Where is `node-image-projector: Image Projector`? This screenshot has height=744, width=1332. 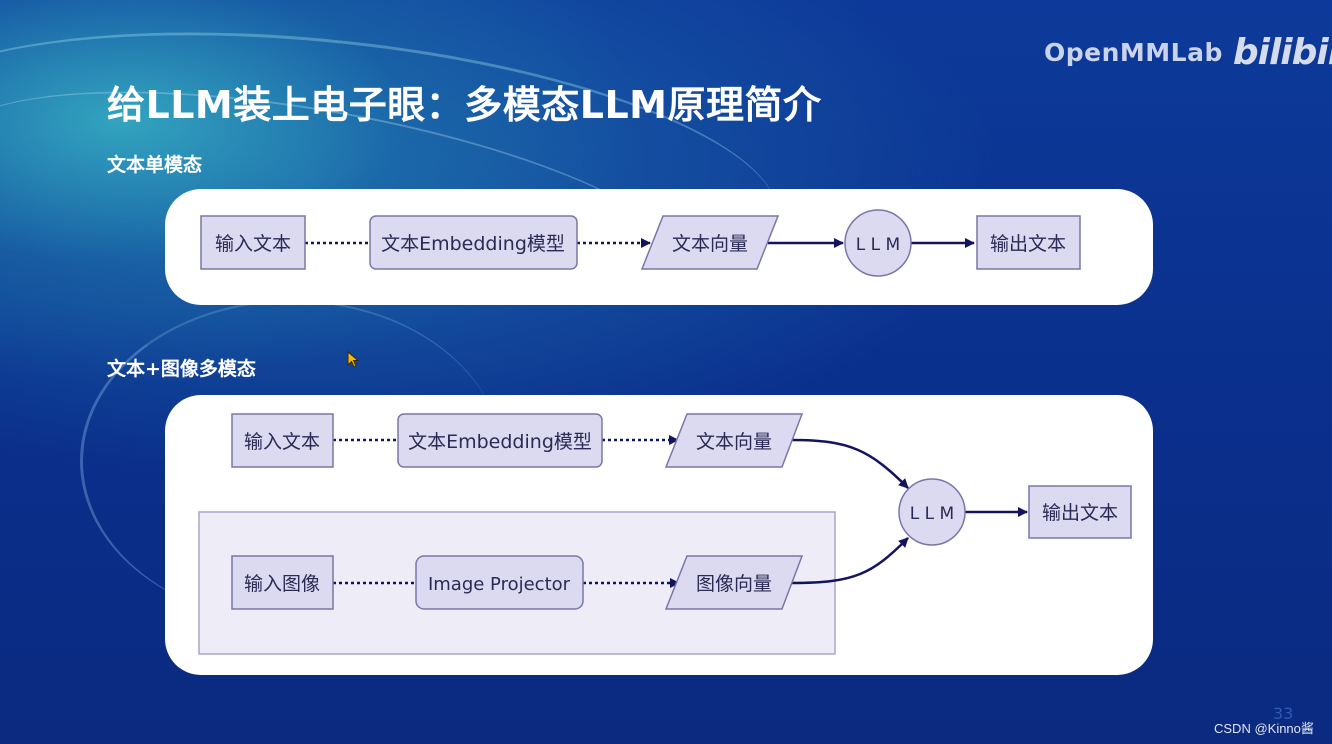 node-image-projector: Image Projector is located at coordinates (499, 582).